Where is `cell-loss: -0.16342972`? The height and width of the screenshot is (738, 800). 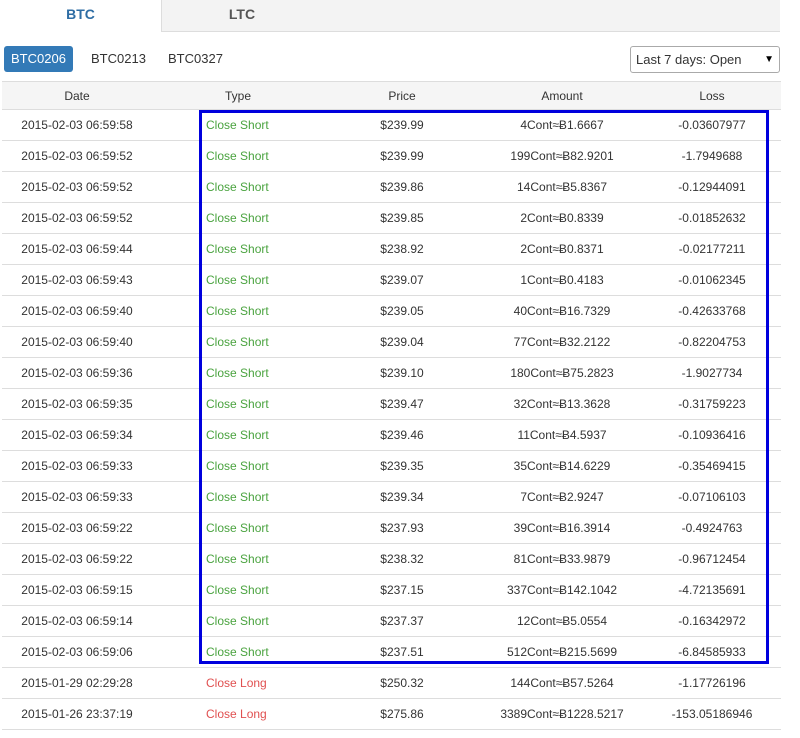
cell-loss: -0.16342972 is located at coordinates (712, 621).